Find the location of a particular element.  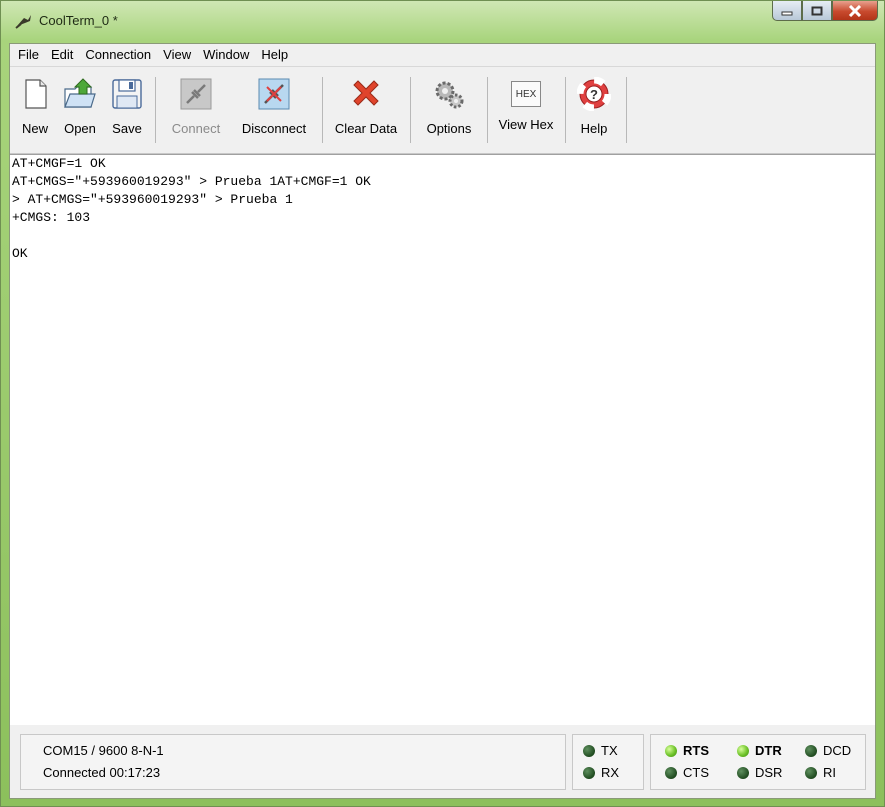

close-icon is located at coordinates (855, 10).